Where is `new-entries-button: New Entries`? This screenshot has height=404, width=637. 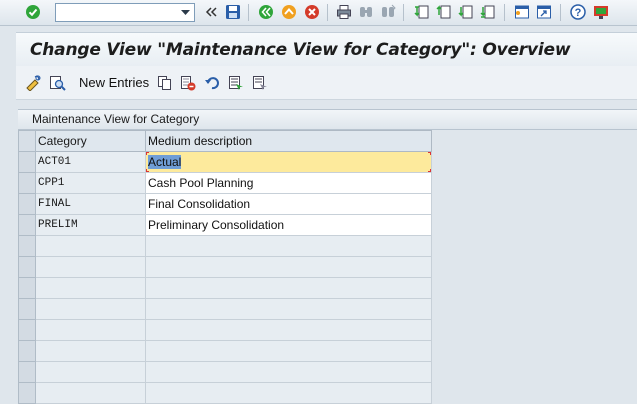
new-entries-button: New Entries is located at coordinates (114, 82).